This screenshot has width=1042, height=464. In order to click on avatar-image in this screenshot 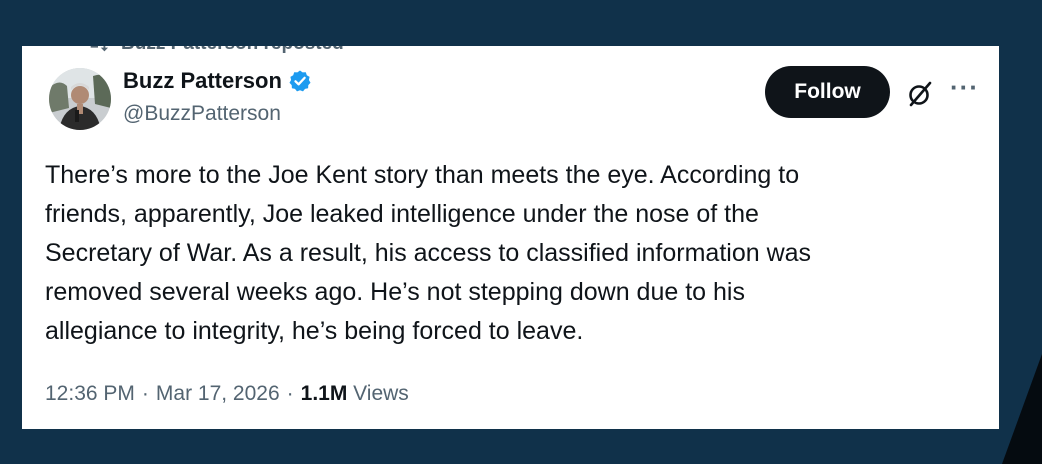, I will do `click(80, 99)`.